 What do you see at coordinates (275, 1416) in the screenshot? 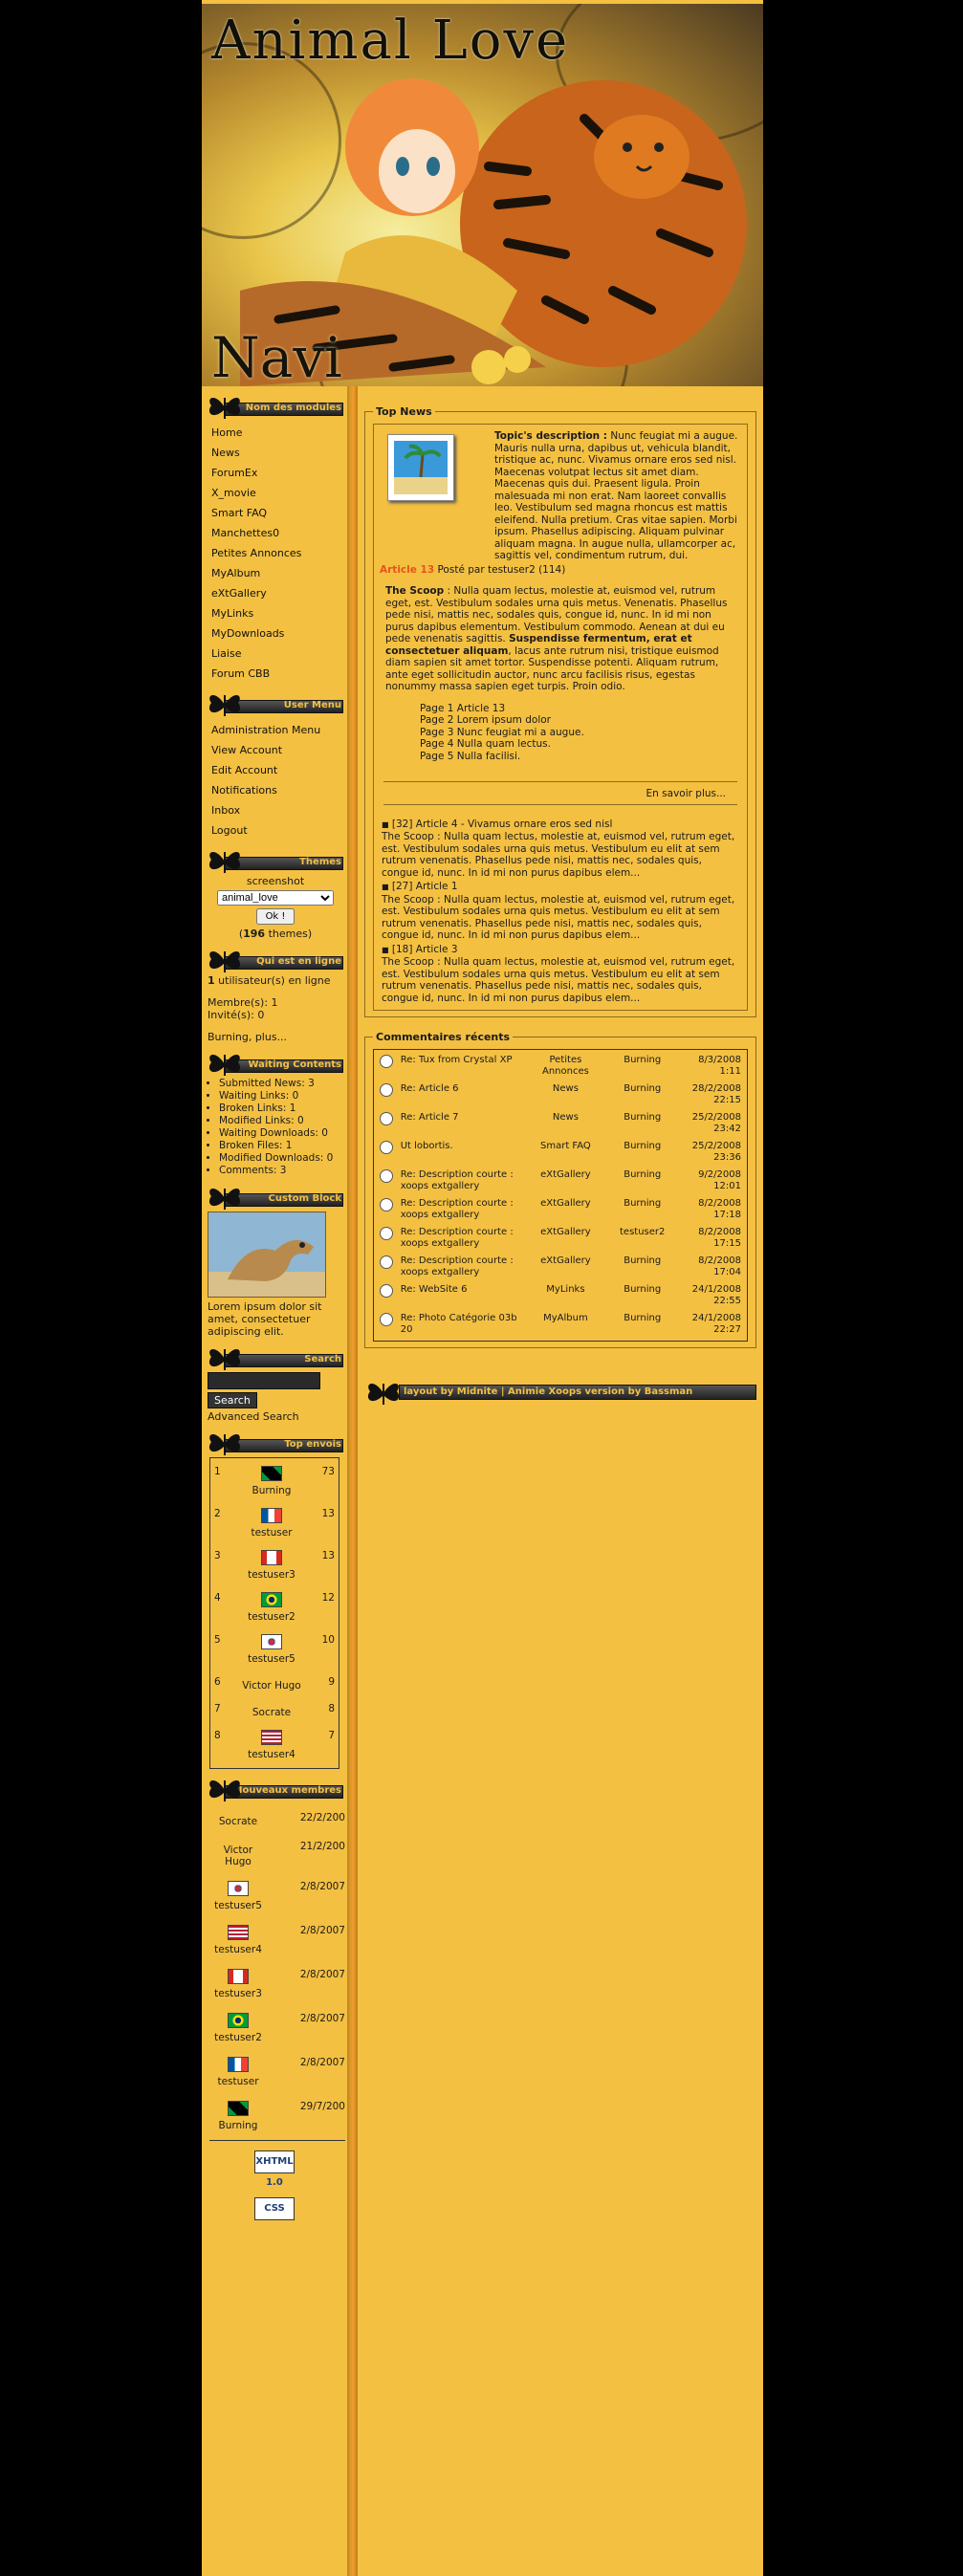
I see `advanced-search-link: Advanced Search` at bounding box center [275, 1416].